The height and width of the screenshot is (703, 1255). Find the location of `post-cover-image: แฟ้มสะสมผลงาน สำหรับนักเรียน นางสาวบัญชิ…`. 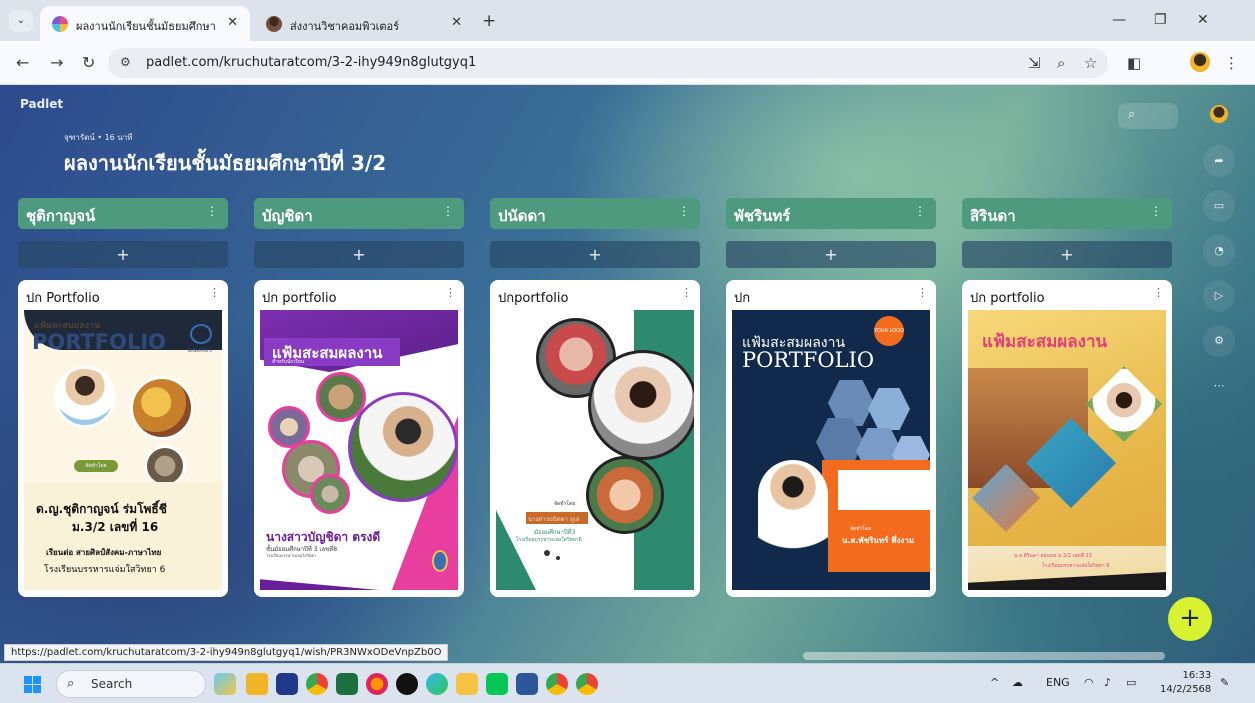

post-cover-image: แฟ้มสะสมผลงาน สำหรับนักเรียน นางสาวบัญชิ… is located at coordinates (359, 450).